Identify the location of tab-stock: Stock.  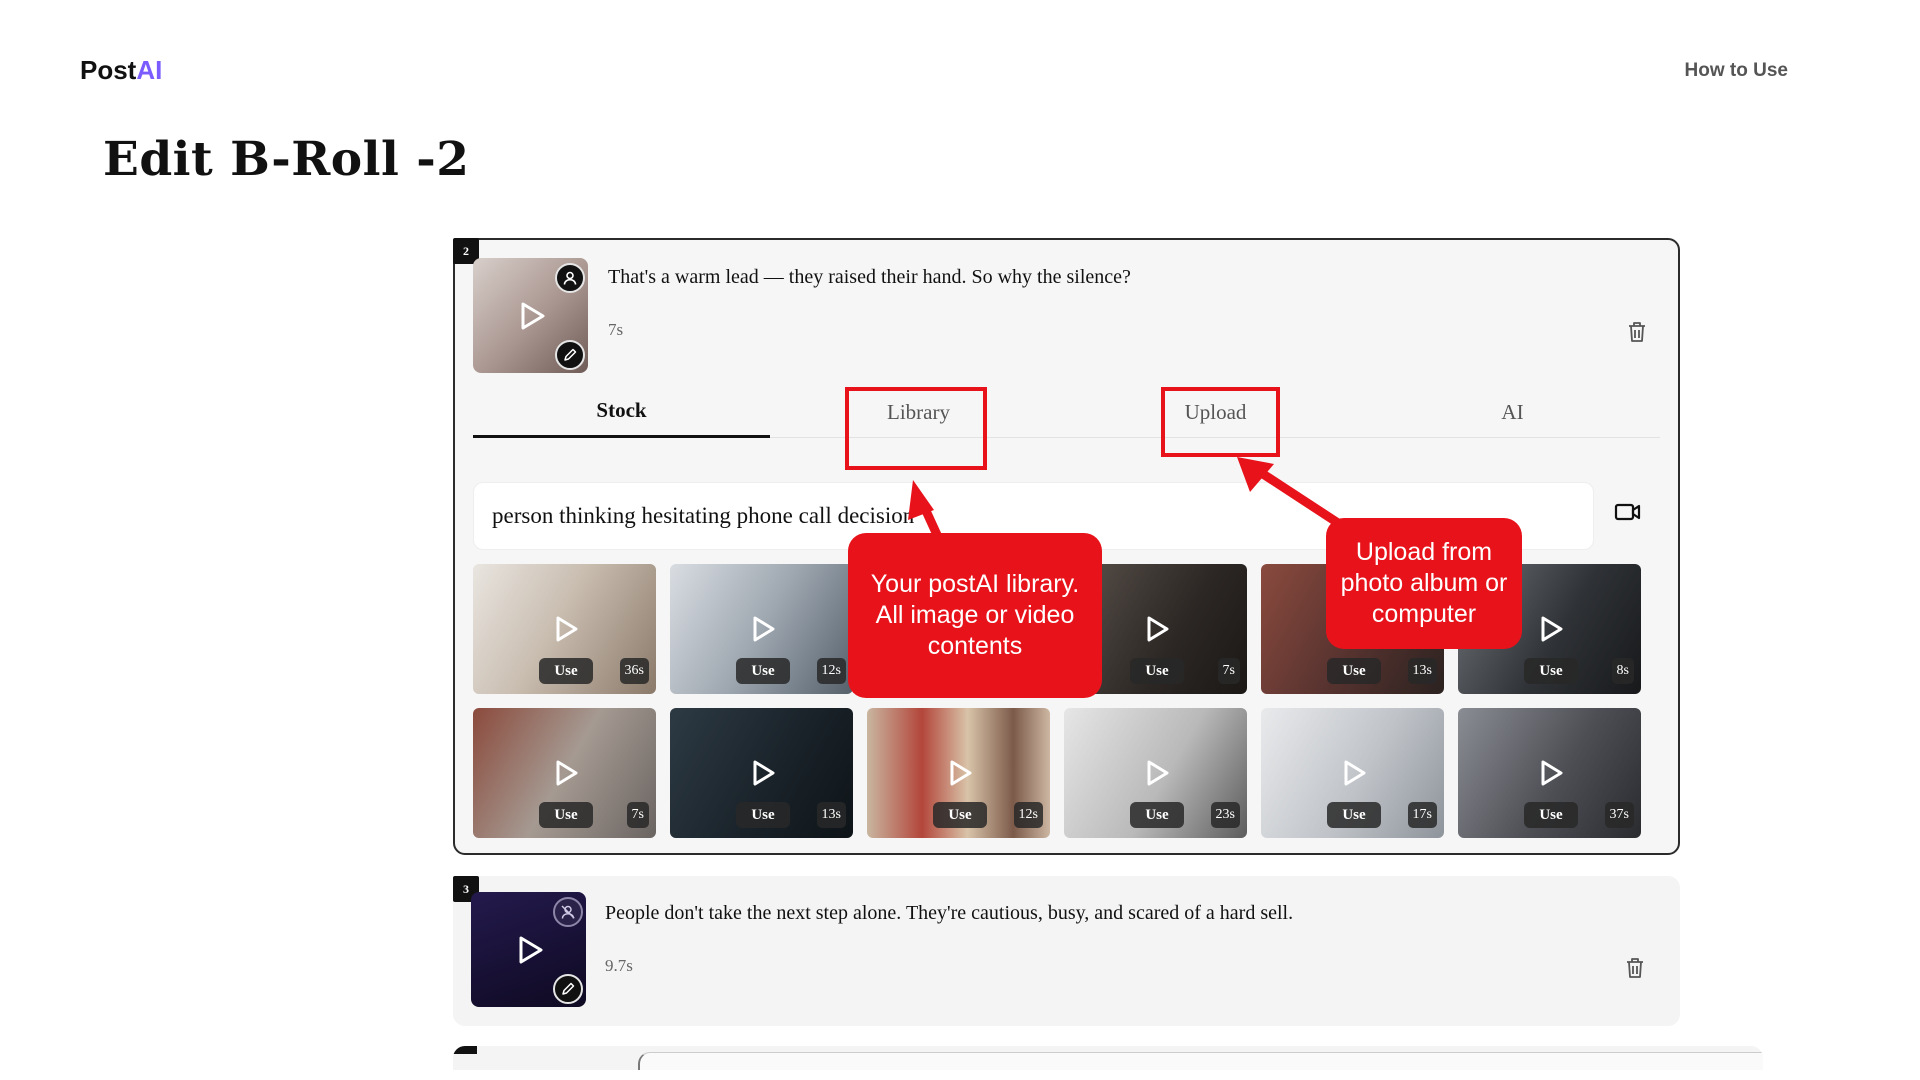
(621, 412).